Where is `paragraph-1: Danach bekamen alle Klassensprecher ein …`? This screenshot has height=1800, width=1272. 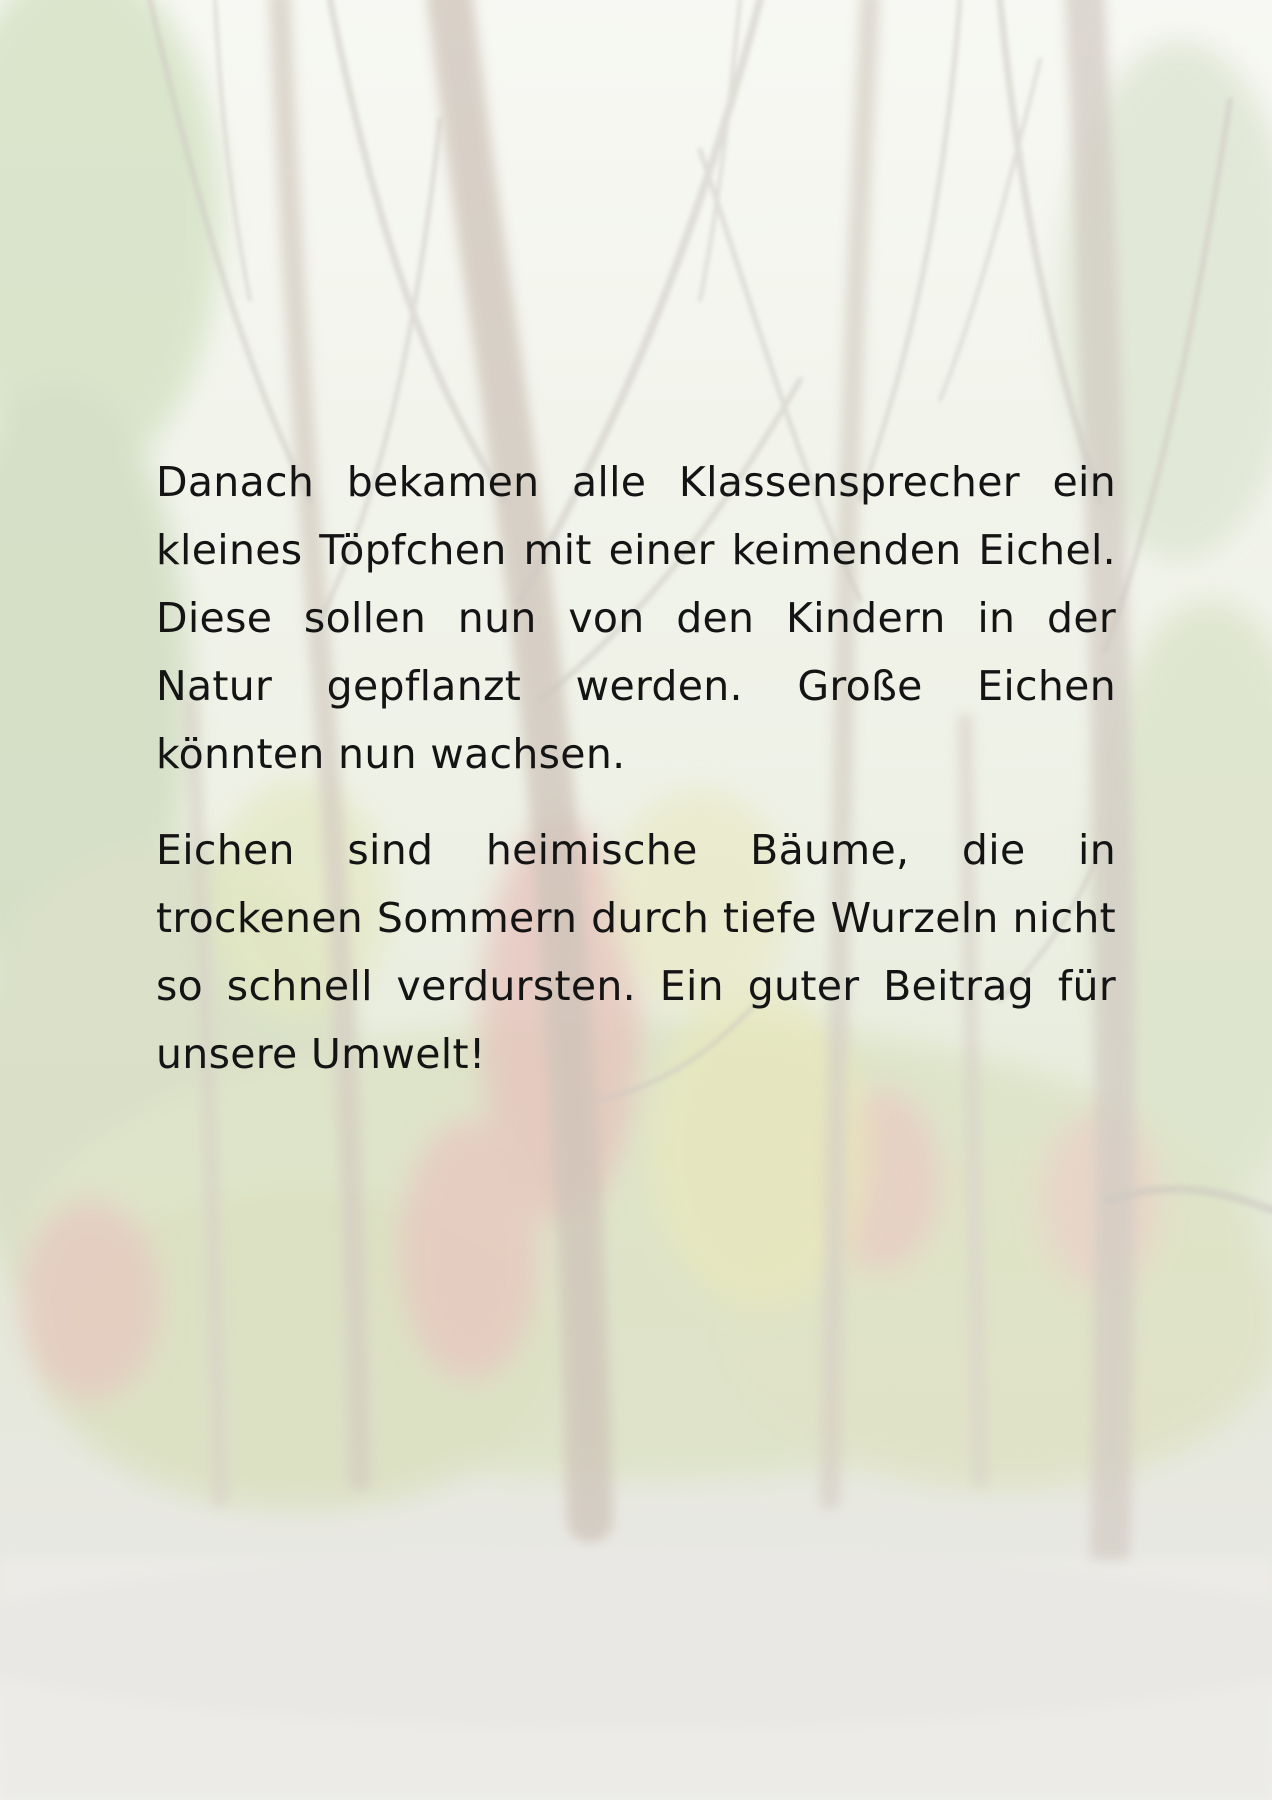 paragraph-1: Danach bekamen alle Klassensprecher ein … is located at coordinates (636, 618).